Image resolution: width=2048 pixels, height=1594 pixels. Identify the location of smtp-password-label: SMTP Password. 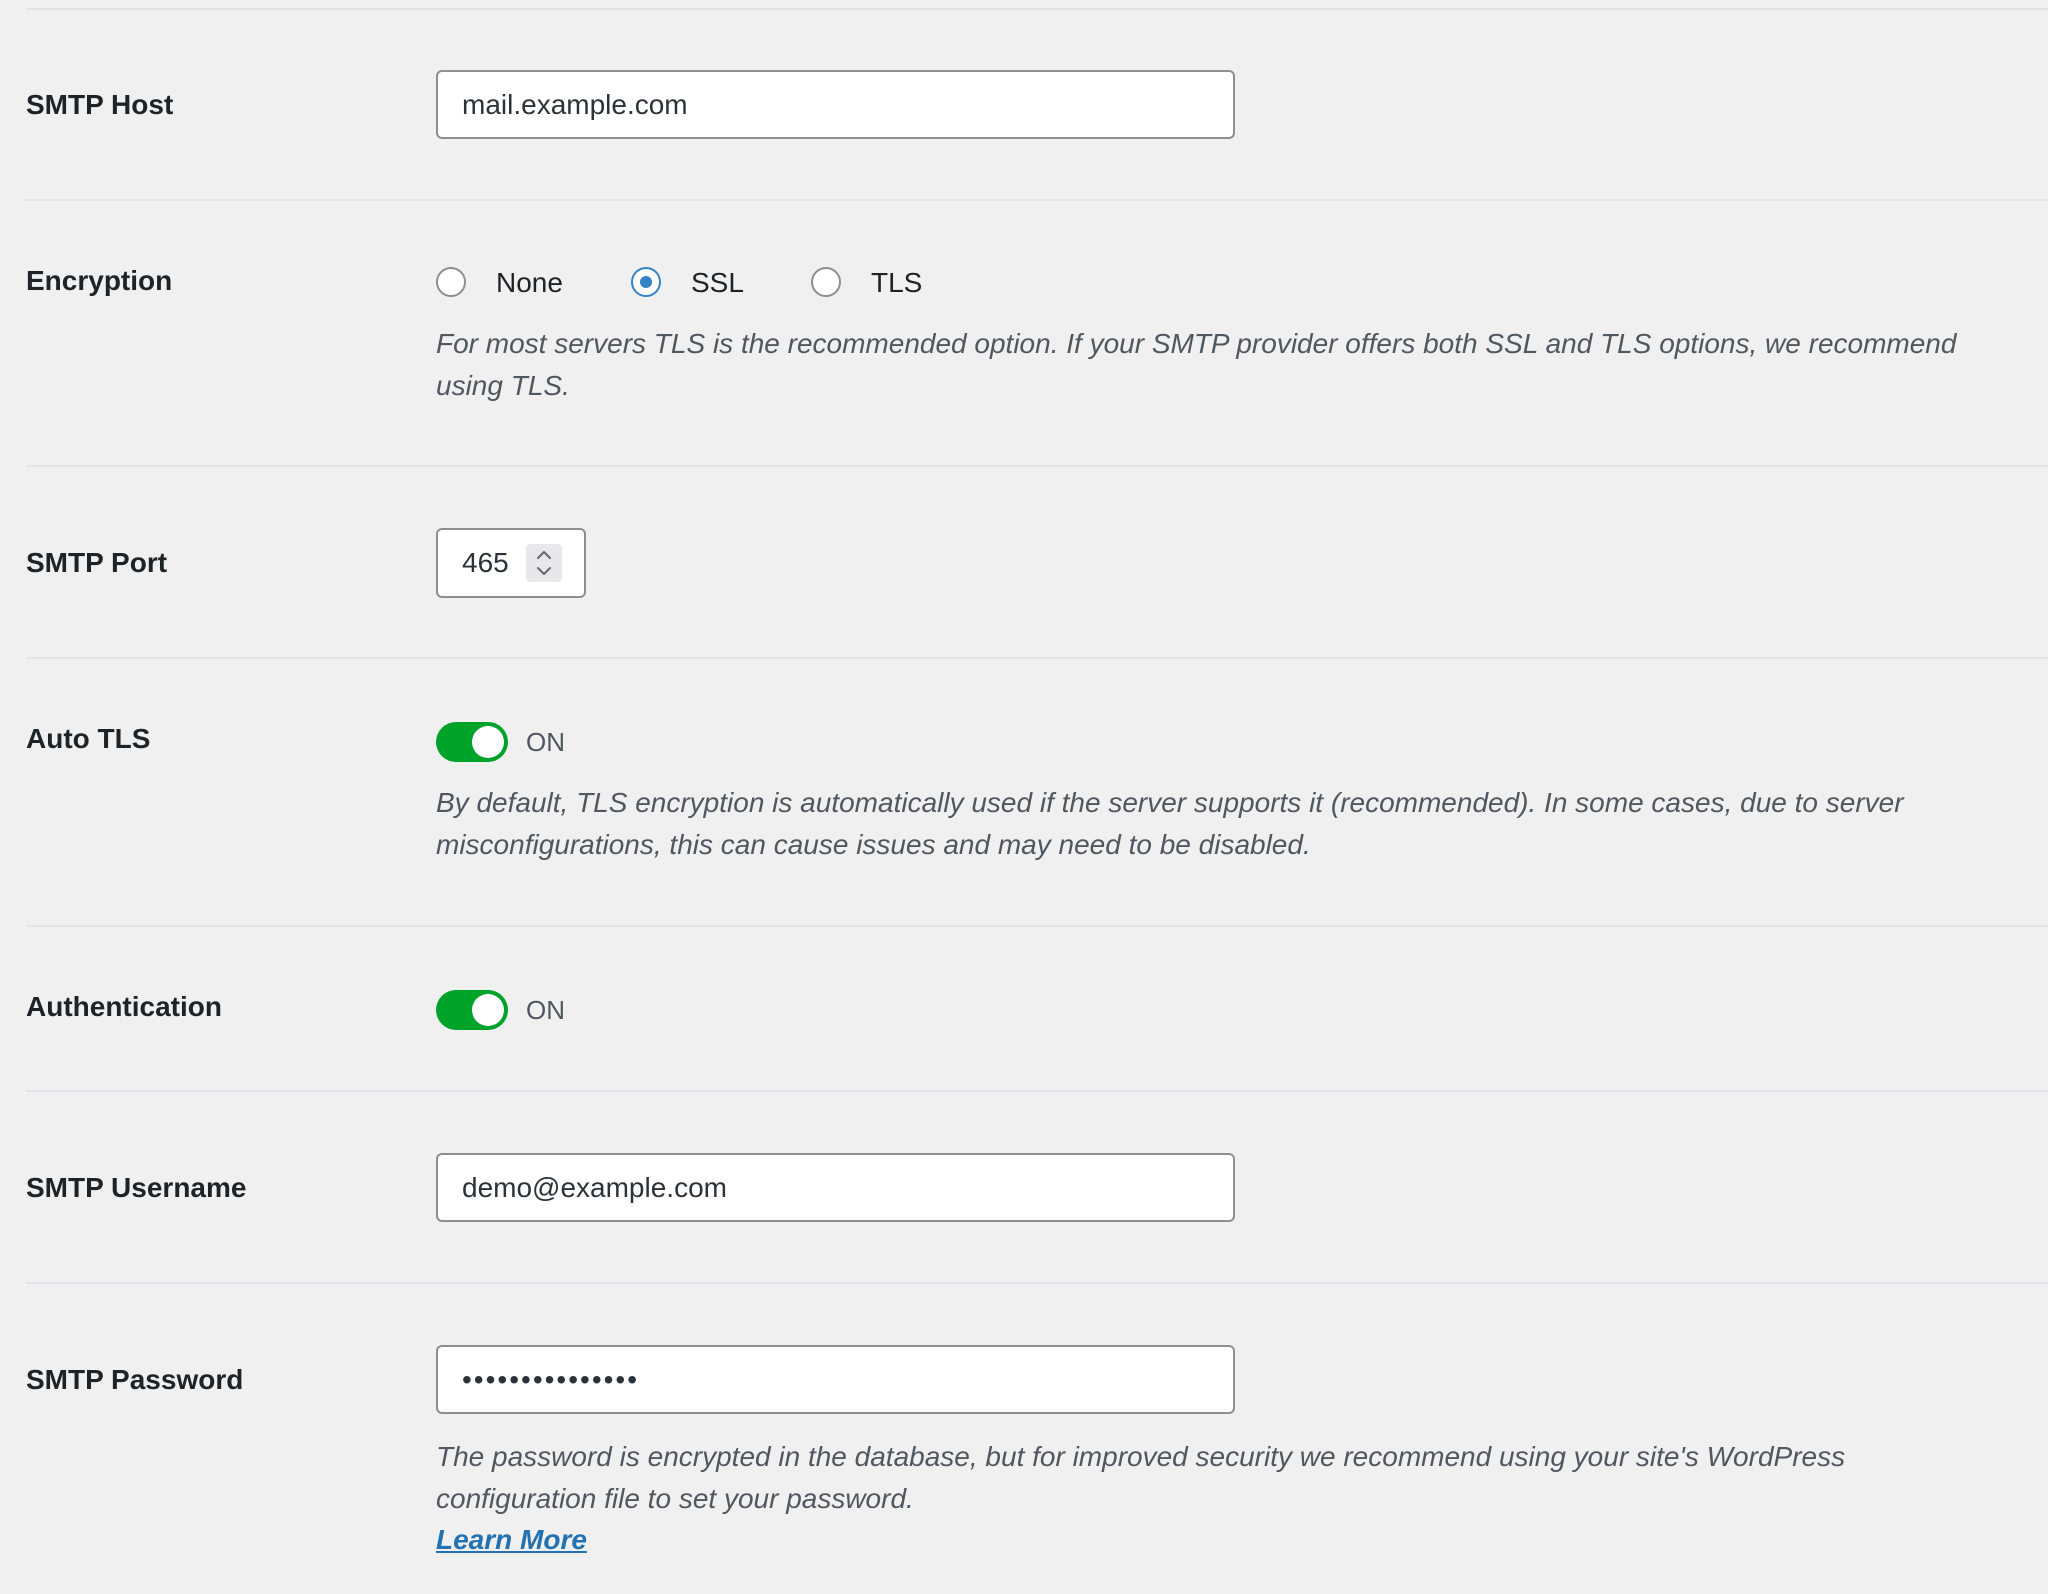
(135, 1379).